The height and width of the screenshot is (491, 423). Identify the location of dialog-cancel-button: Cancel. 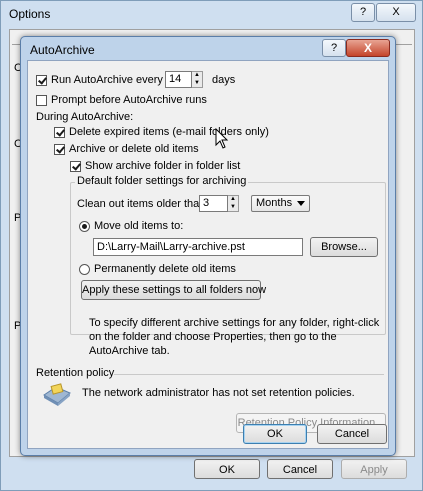
(352, 434).